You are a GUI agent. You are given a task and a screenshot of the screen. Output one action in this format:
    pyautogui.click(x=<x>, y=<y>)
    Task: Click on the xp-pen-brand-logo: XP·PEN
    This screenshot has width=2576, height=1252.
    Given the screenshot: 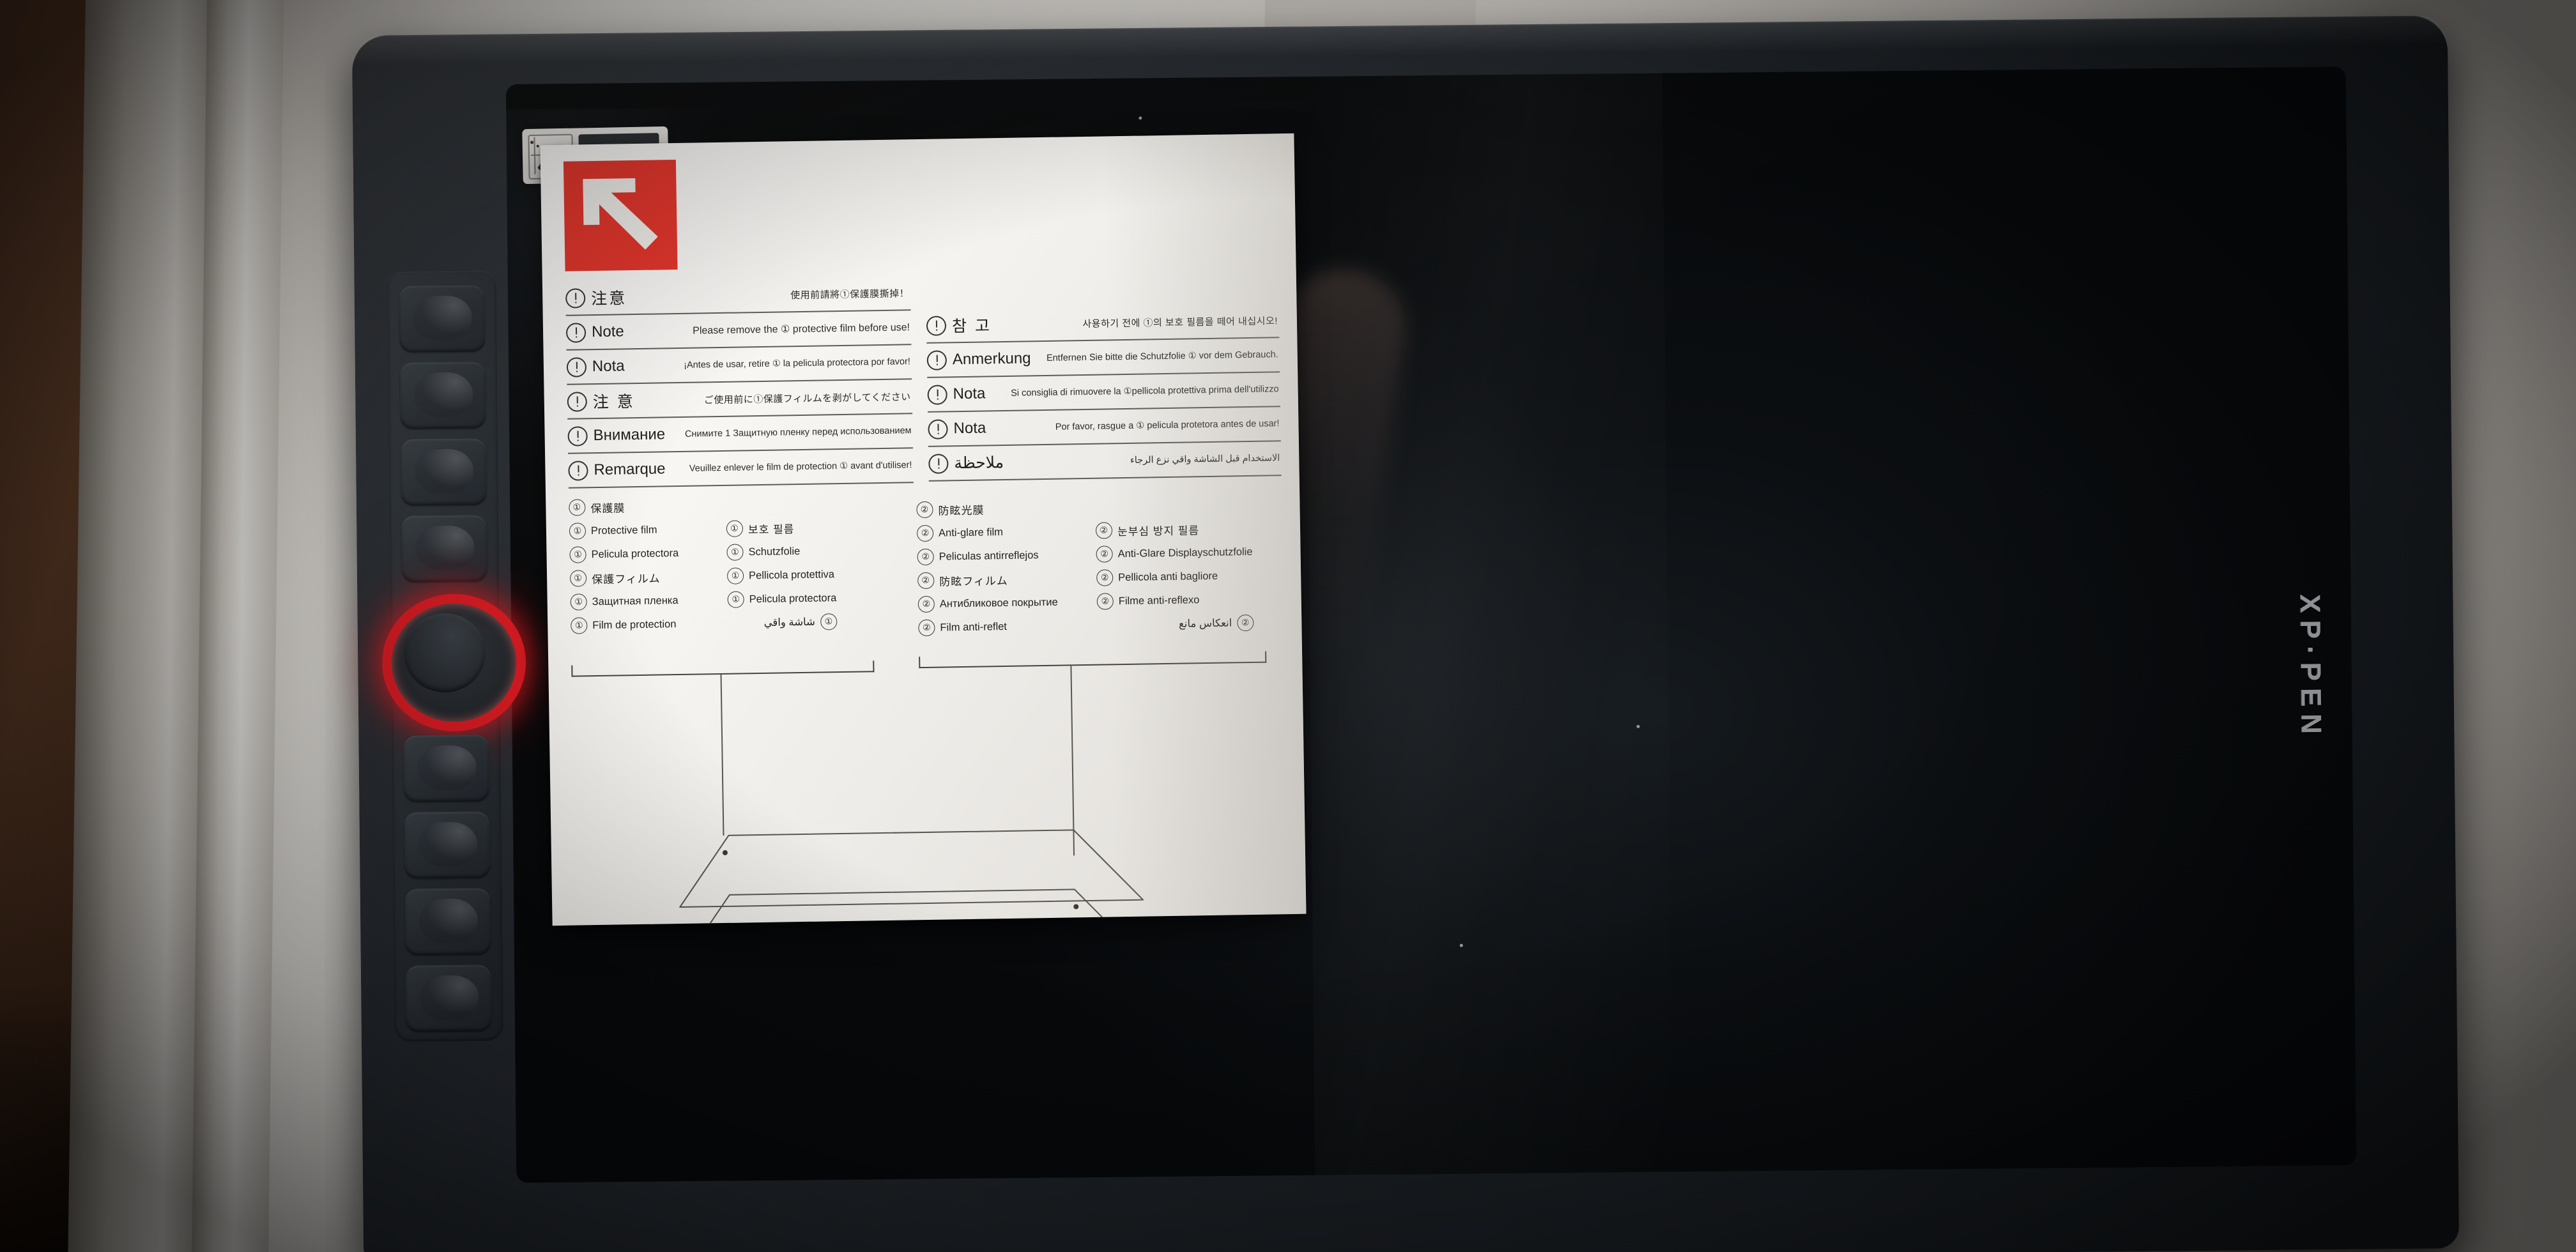 What is the action you would take?
    pyautogui.click(x=2310, y=668)
    